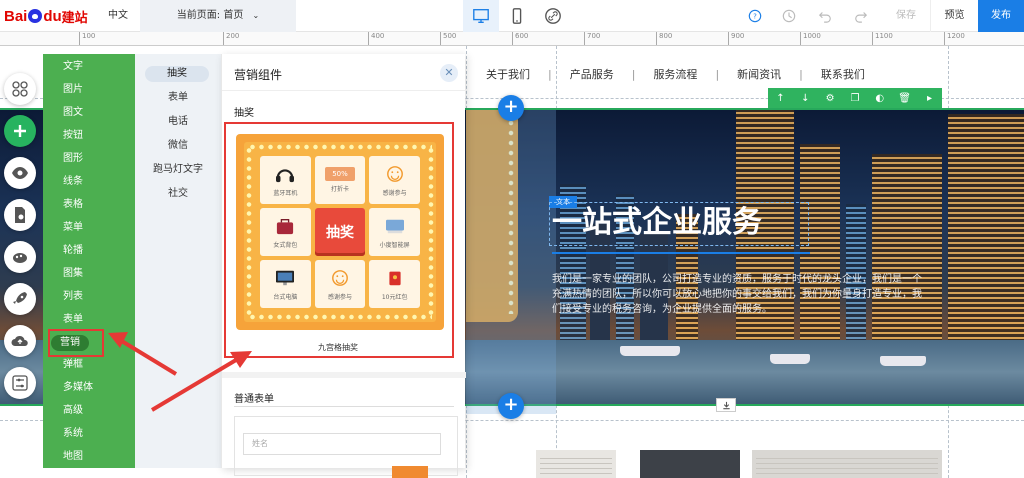 The image size is (1024, 478). What do you see at coordinates (73, 136) in the screenshot?
I see `category-button: 按钮` at bounding box center [73, 136].